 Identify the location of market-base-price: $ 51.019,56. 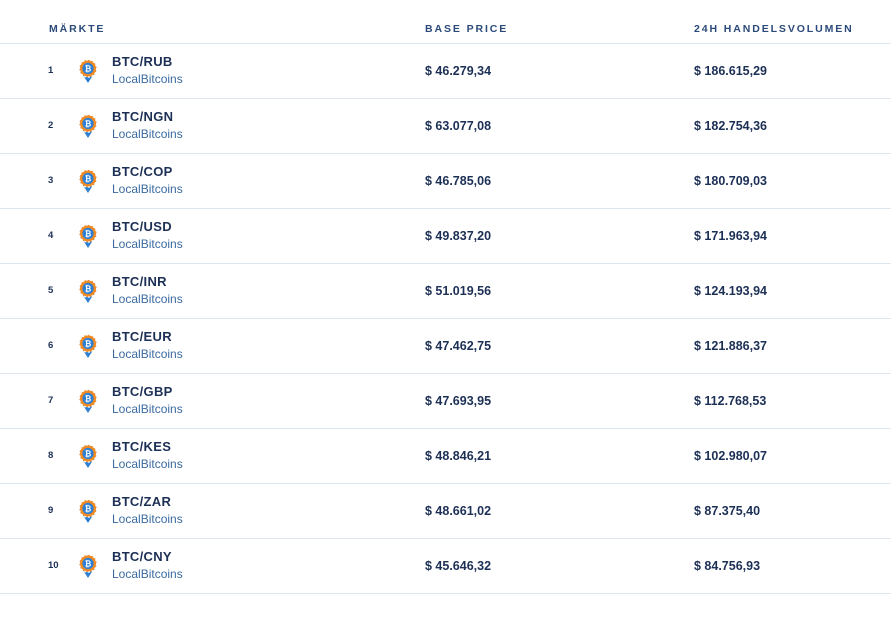
(458, 291).